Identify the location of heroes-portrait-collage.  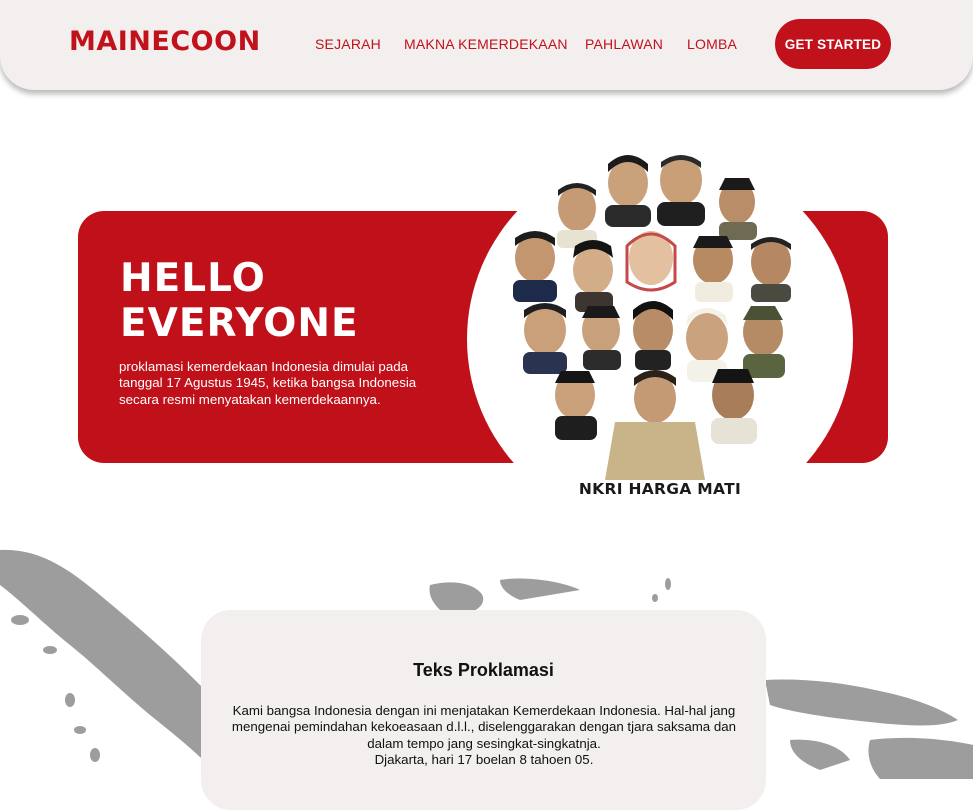
(652, 317).